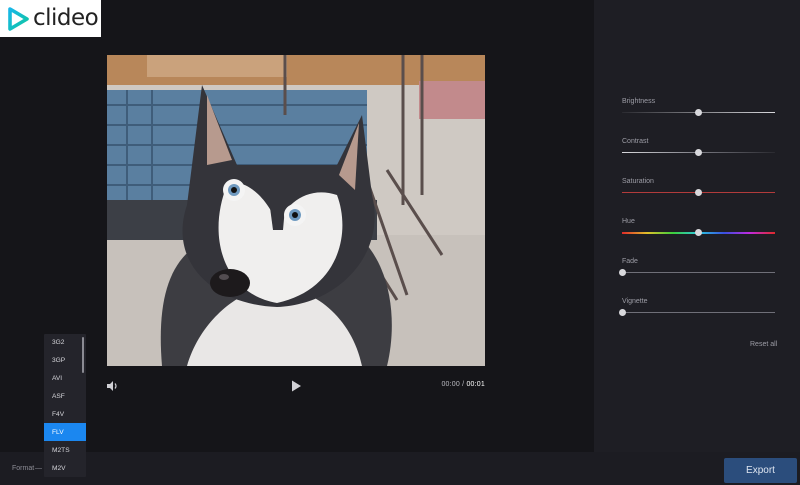 The height and width of the screenshot is (485, 800). I want to click on format-option-f4v: F4V, so click(65, 415).